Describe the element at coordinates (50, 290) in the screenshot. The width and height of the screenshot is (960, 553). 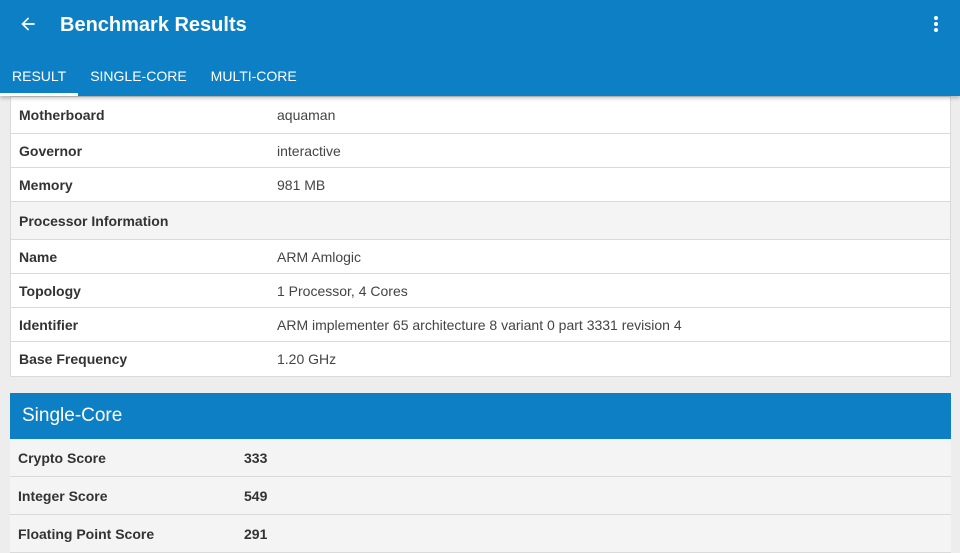
I see `info-label: Topology` at that location.